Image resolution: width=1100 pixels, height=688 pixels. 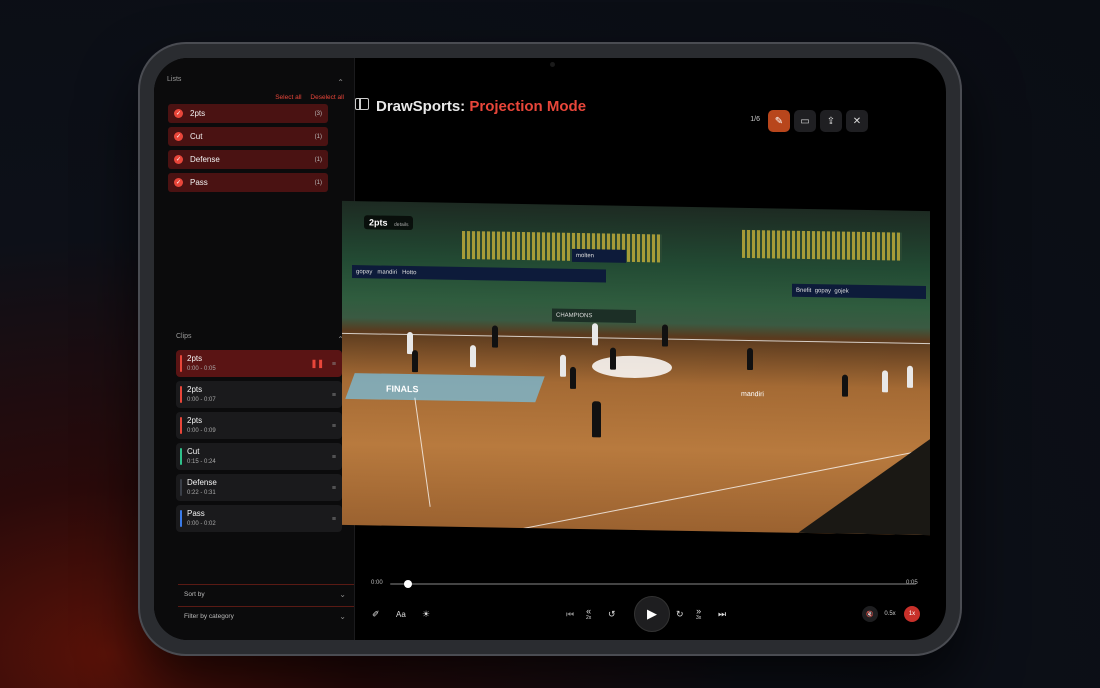 What do you see at coordinates (588, 614) in the screenshot?
I see `rewind-button: « 2x` at bounding box center [588, 614].